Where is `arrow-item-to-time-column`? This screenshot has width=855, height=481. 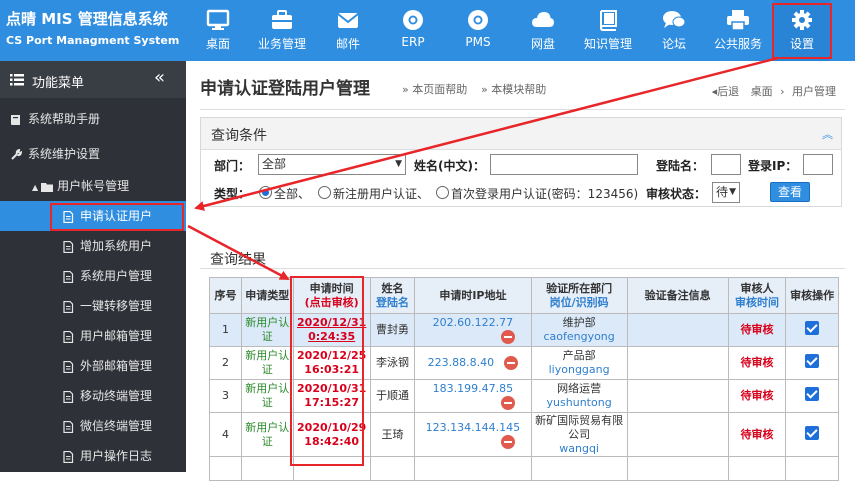
arrow-item-to-time-column is located at coordinates (238, 252).